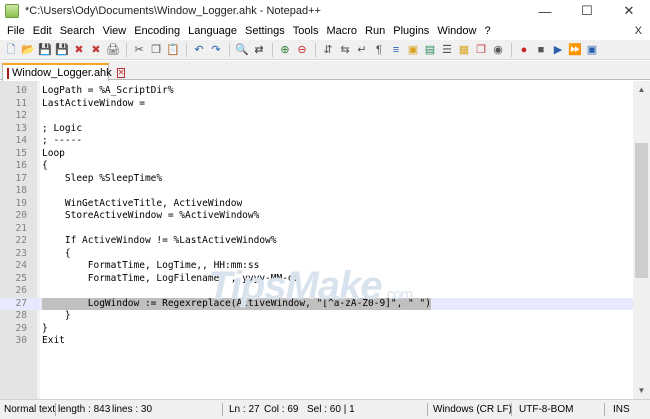 The image size is (650, 419). Describe the element at coordinates (316, 129) in the screenshot. I see `code-line: 13 ; Logic` at that location.